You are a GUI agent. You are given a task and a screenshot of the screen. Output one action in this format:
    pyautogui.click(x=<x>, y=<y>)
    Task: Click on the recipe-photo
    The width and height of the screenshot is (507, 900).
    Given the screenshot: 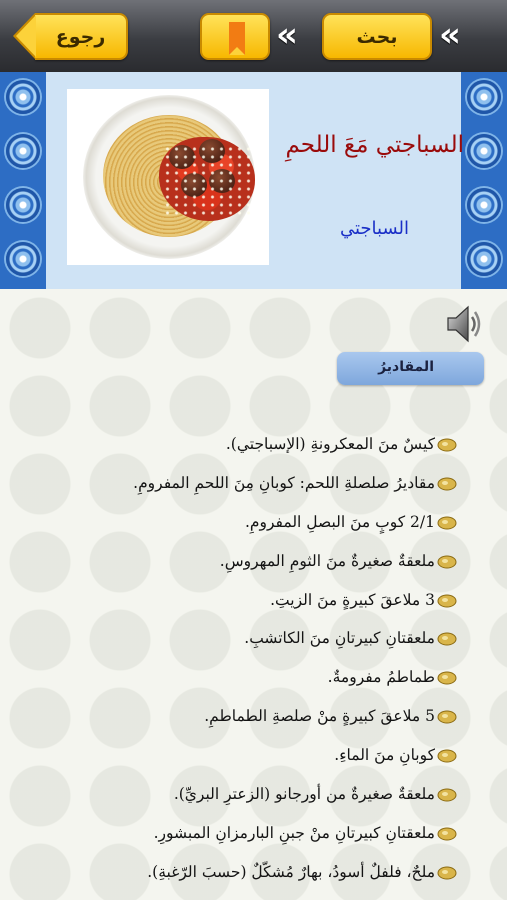 What is the action you would take?
    pyautogui.click(x=168, y=177)
    